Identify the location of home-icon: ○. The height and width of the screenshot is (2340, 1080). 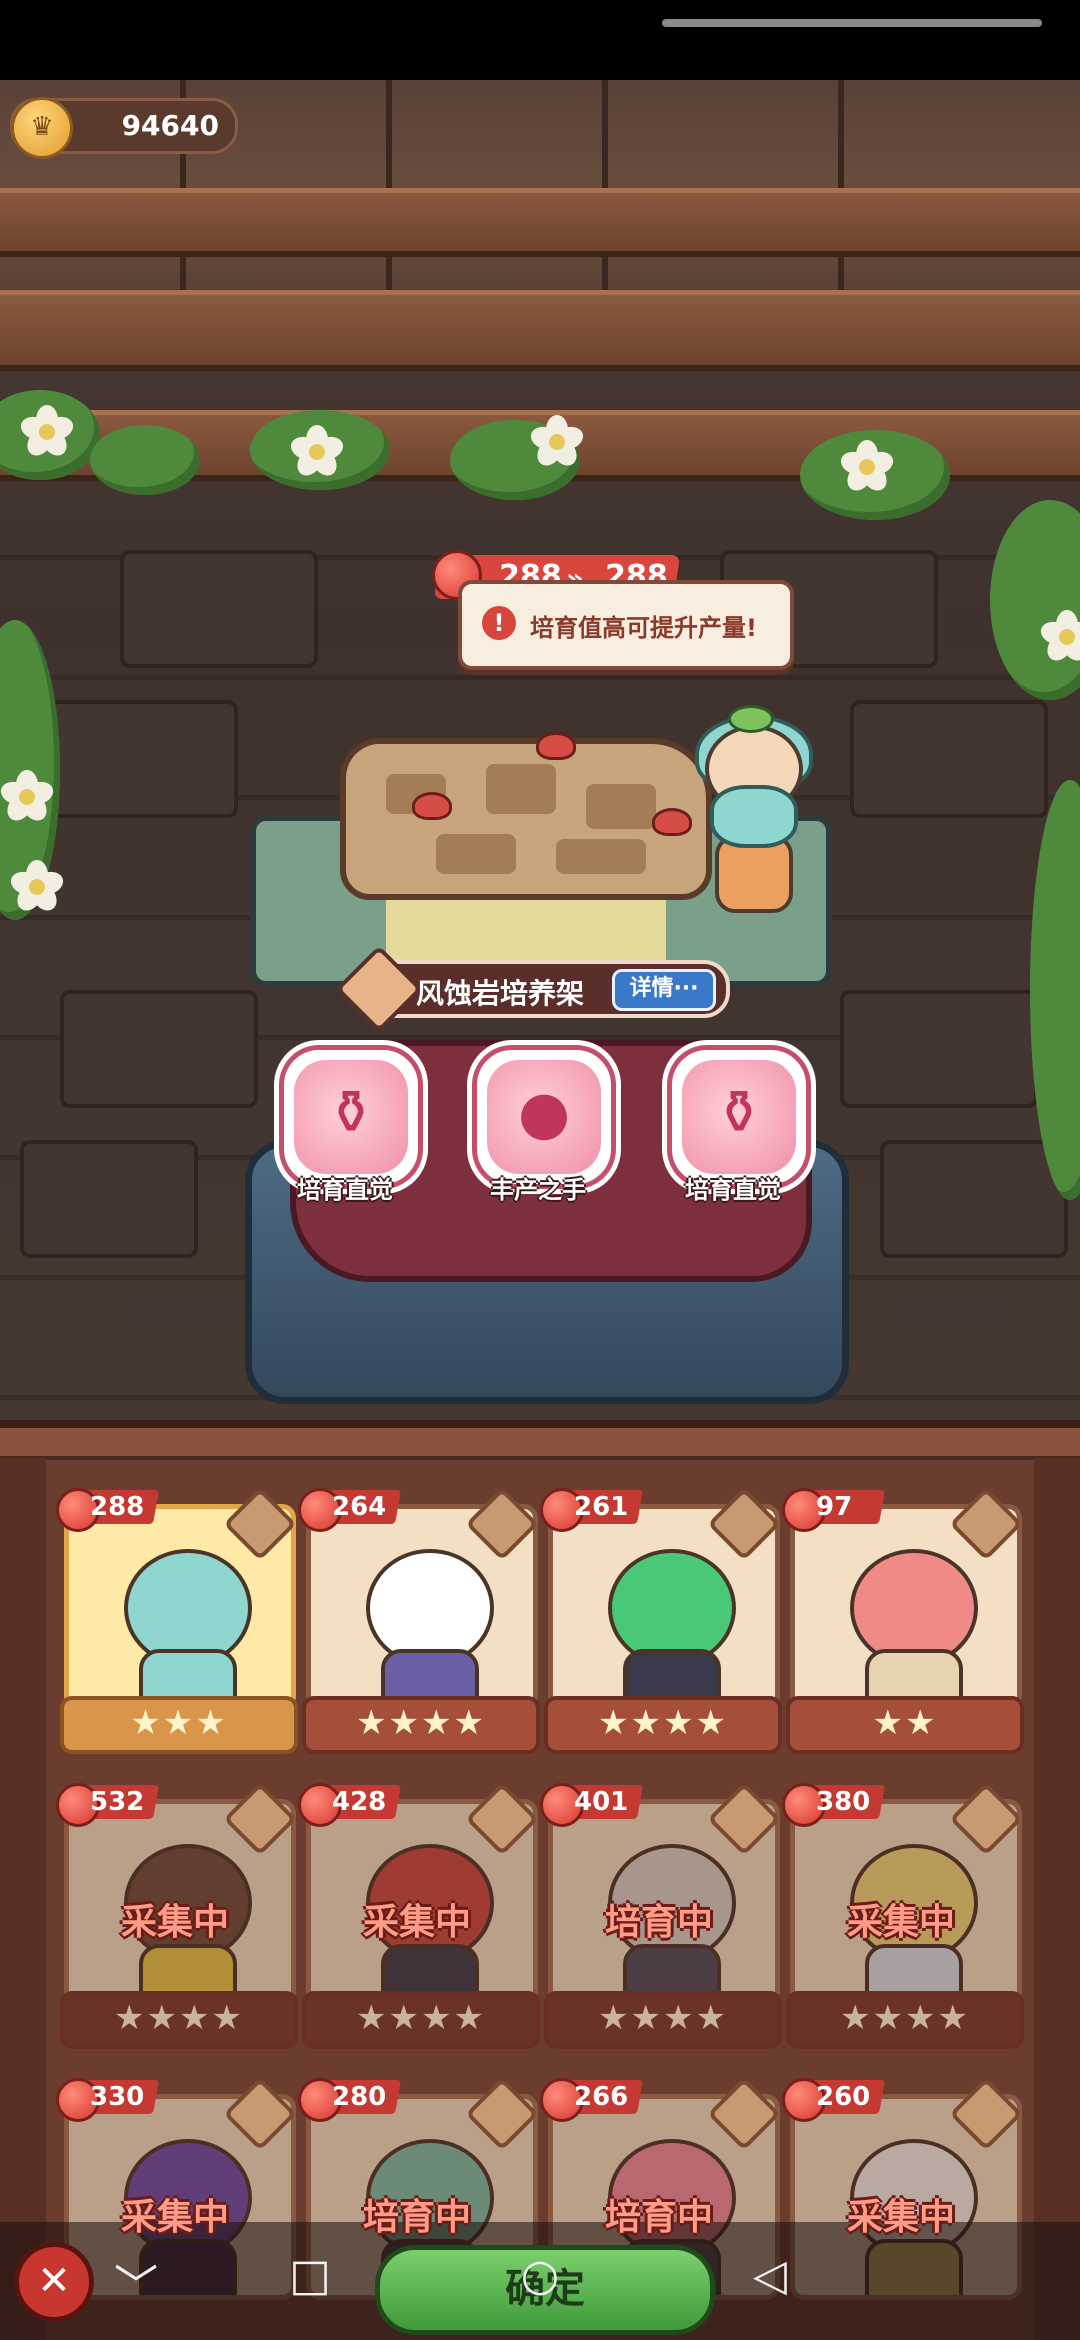
(540, 2275).